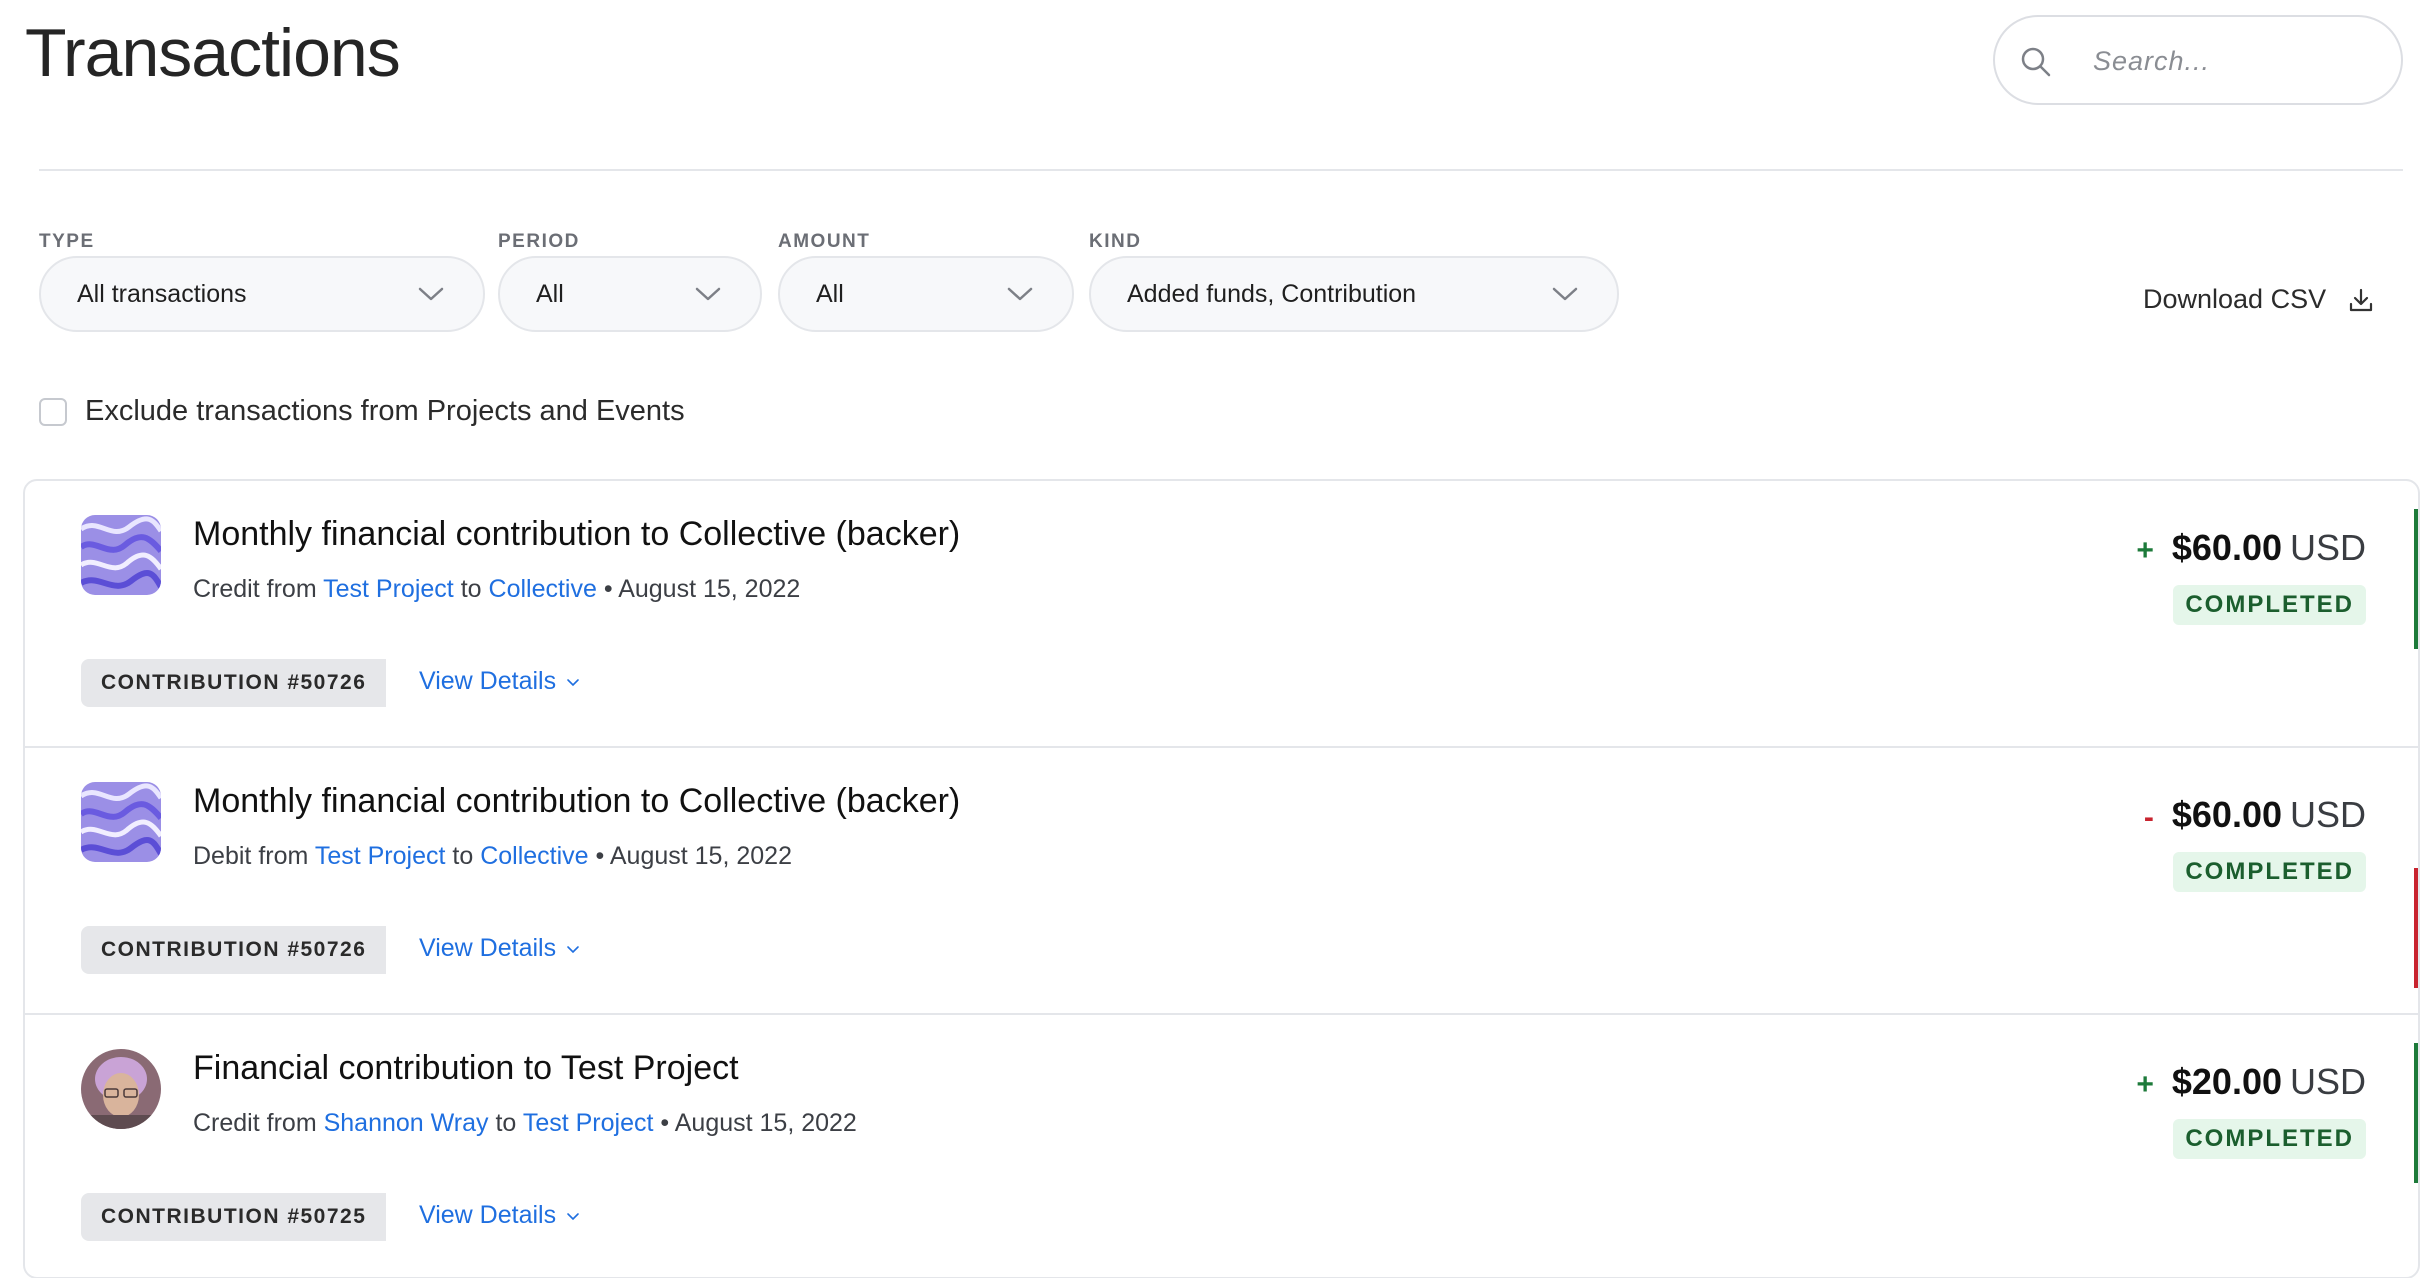 This screenshot has width=2432, height=1278. Describe the element at coordinates (2238, 61) in the screenshot. I see `search-input` at that location.